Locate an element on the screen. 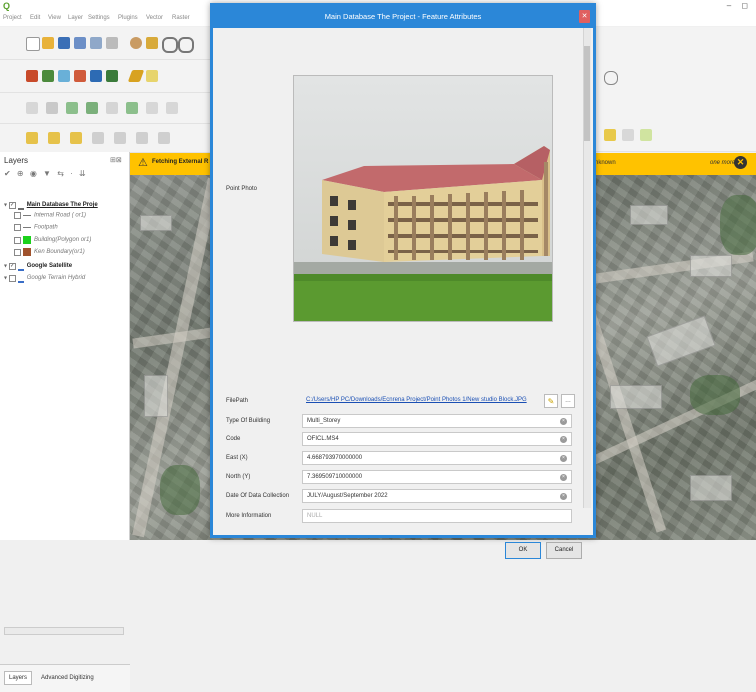 The width and height of the screenshot is (756, 692). menu-project: Project is located at coordinates (12, 18).